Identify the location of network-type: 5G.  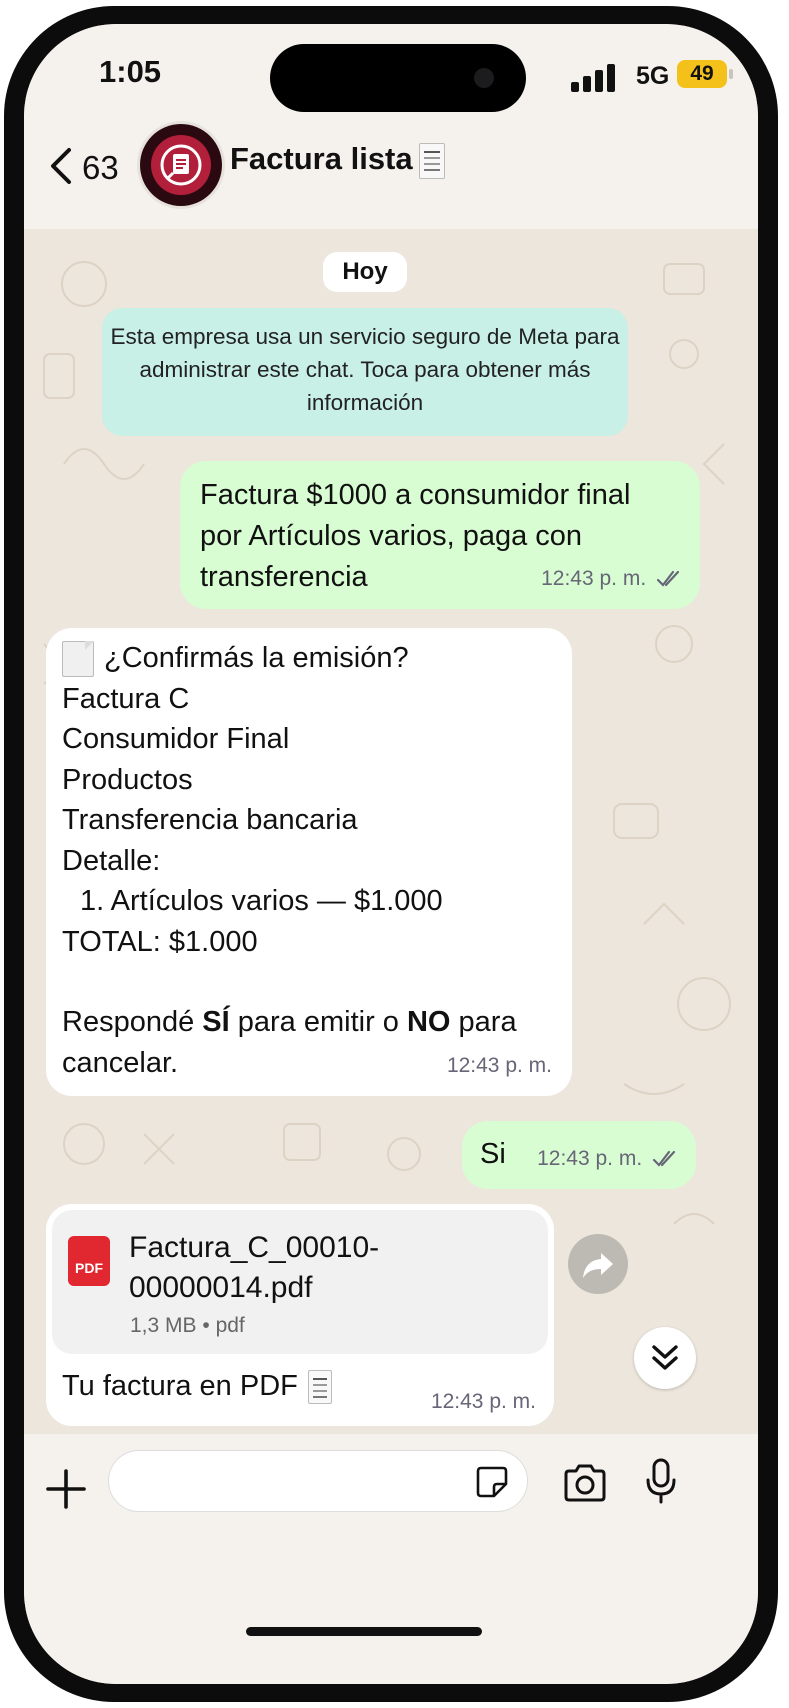
(653, 76).